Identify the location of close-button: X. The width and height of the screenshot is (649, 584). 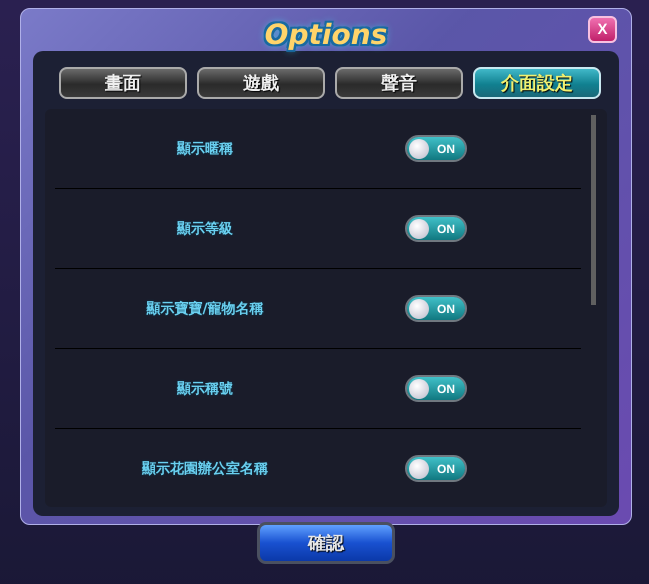
(602, 29).